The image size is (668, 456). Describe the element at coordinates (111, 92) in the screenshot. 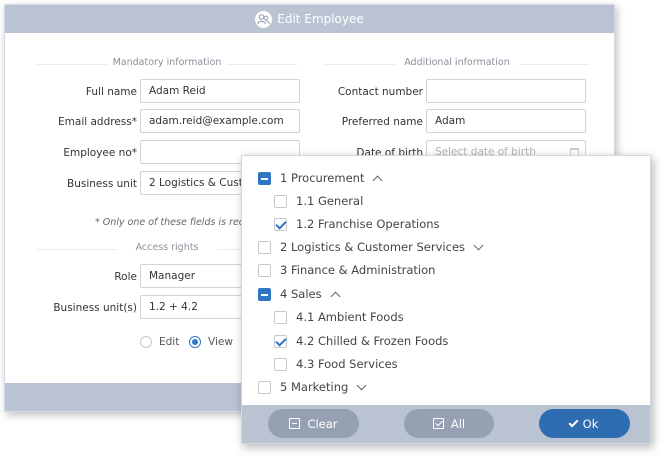

I see `full-name-label: Full name` at that location.